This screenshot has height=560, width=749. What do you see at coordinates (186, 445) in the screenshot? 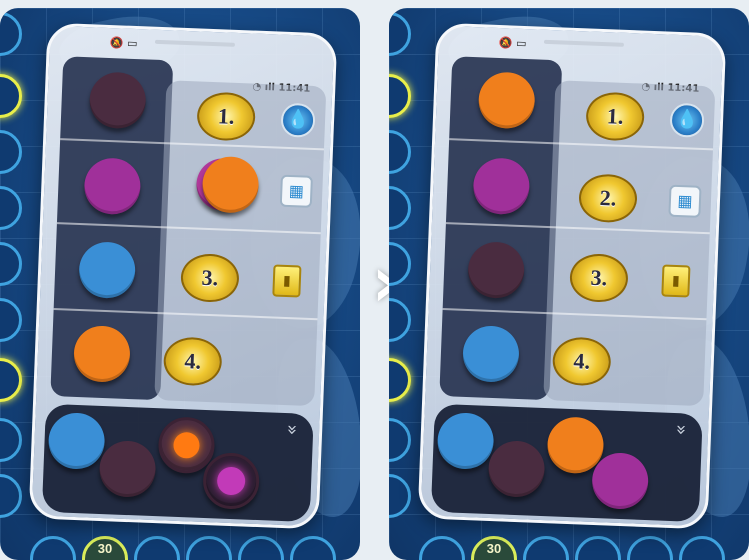
I see `orange-glow-icon` at bounding box center [186, 445].